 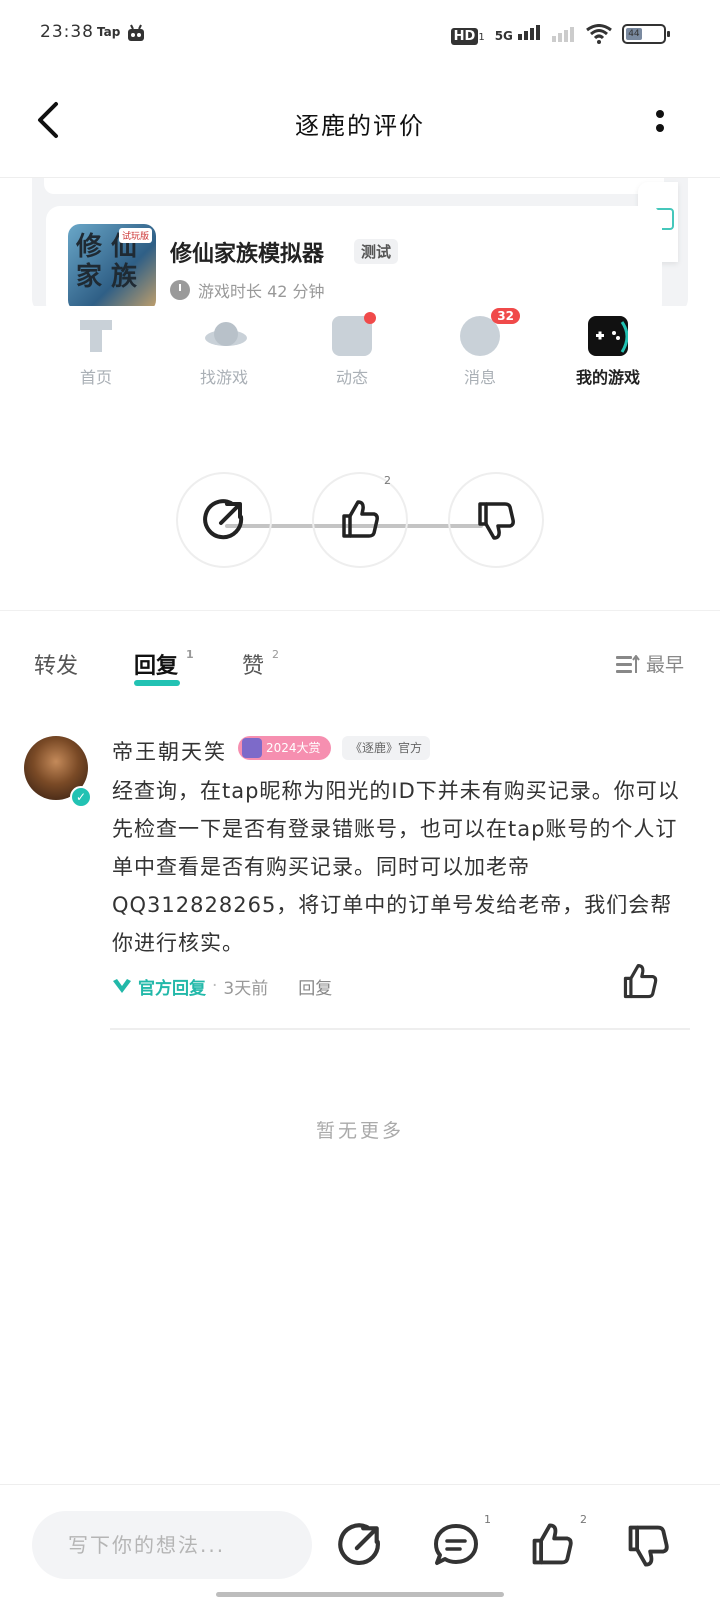 What do you see at coordinates (315, 986) in the screenshot?
I see `reply-button: 回复` at bounding box center [315, 986].